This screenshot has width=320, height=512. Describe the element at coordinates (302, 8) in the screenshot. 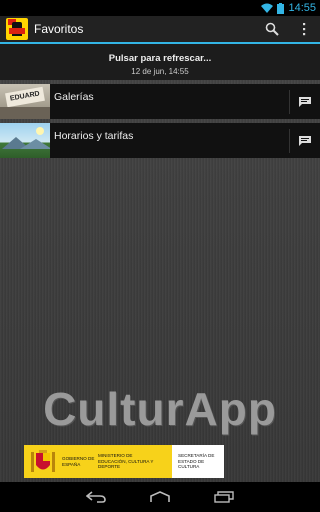

I see `status-time: 14:55` at that location.